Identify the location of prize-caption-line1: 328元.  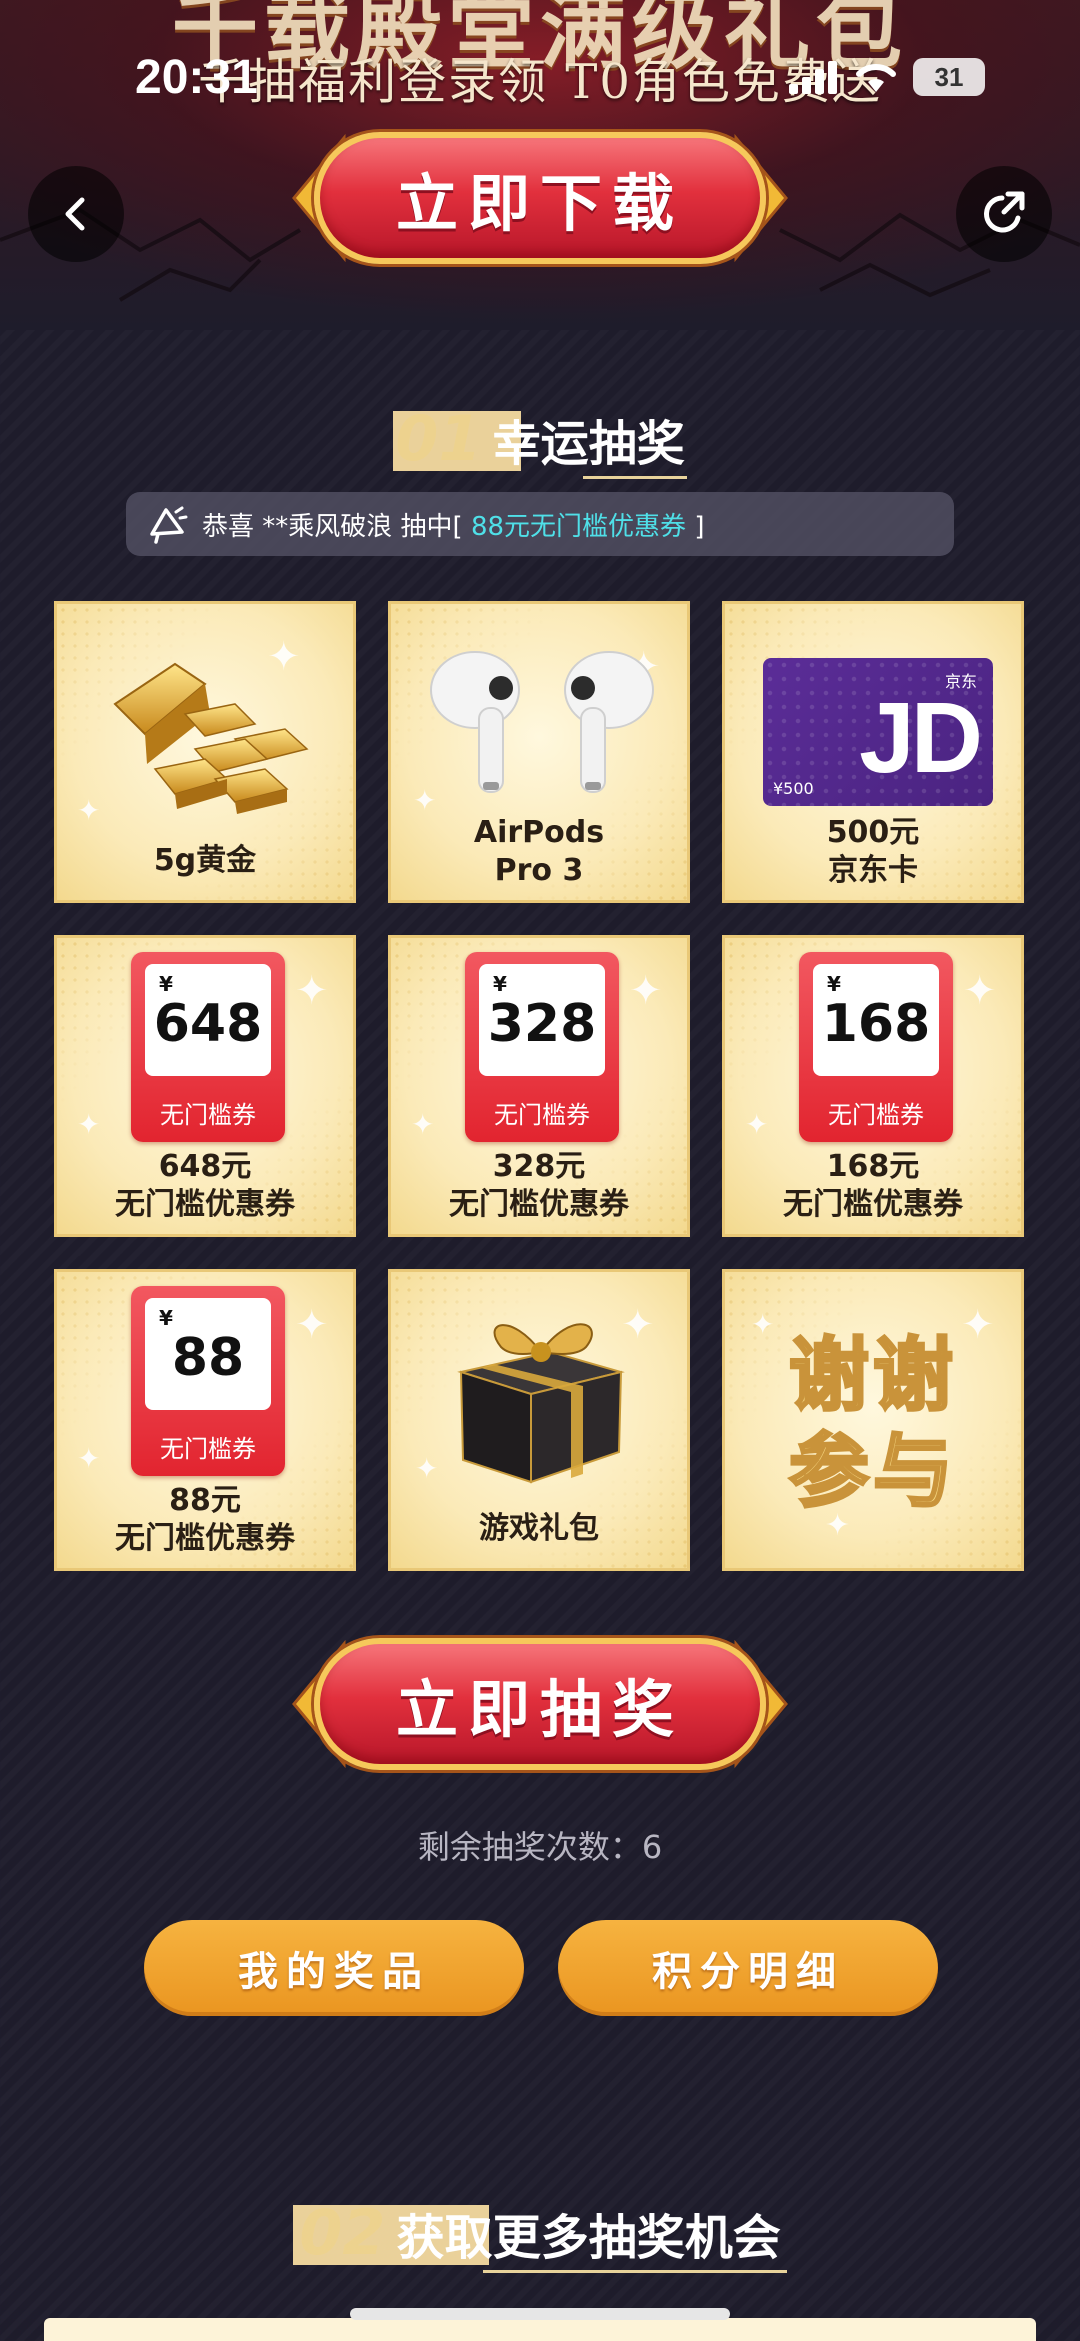
(539, 1166).